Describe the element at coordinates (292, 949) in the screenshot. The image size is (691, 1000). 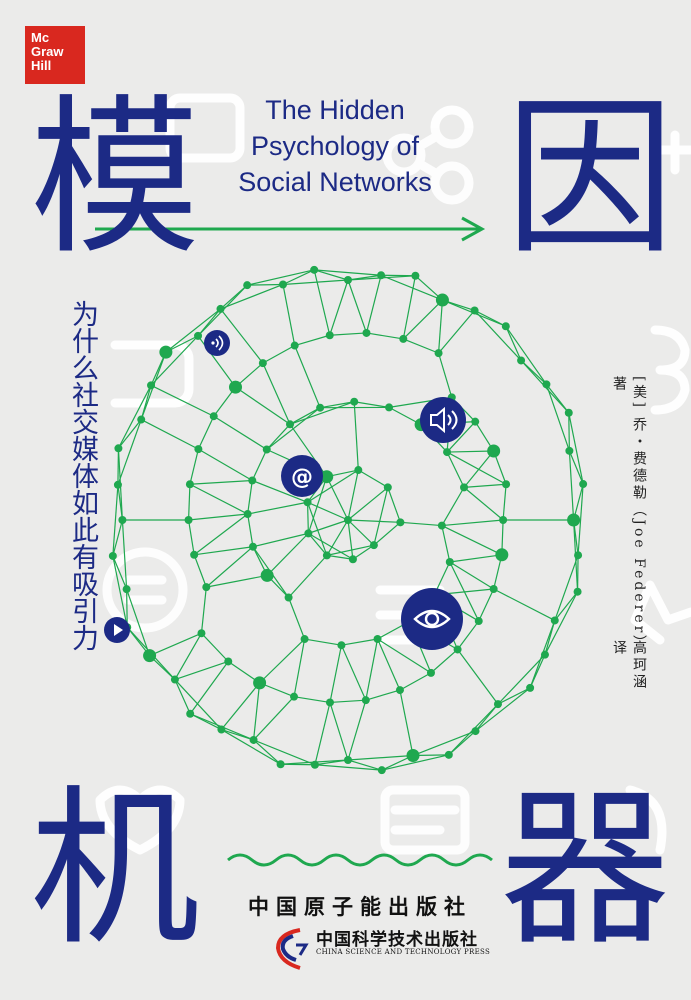
I see `press-logo-icon` at that location.